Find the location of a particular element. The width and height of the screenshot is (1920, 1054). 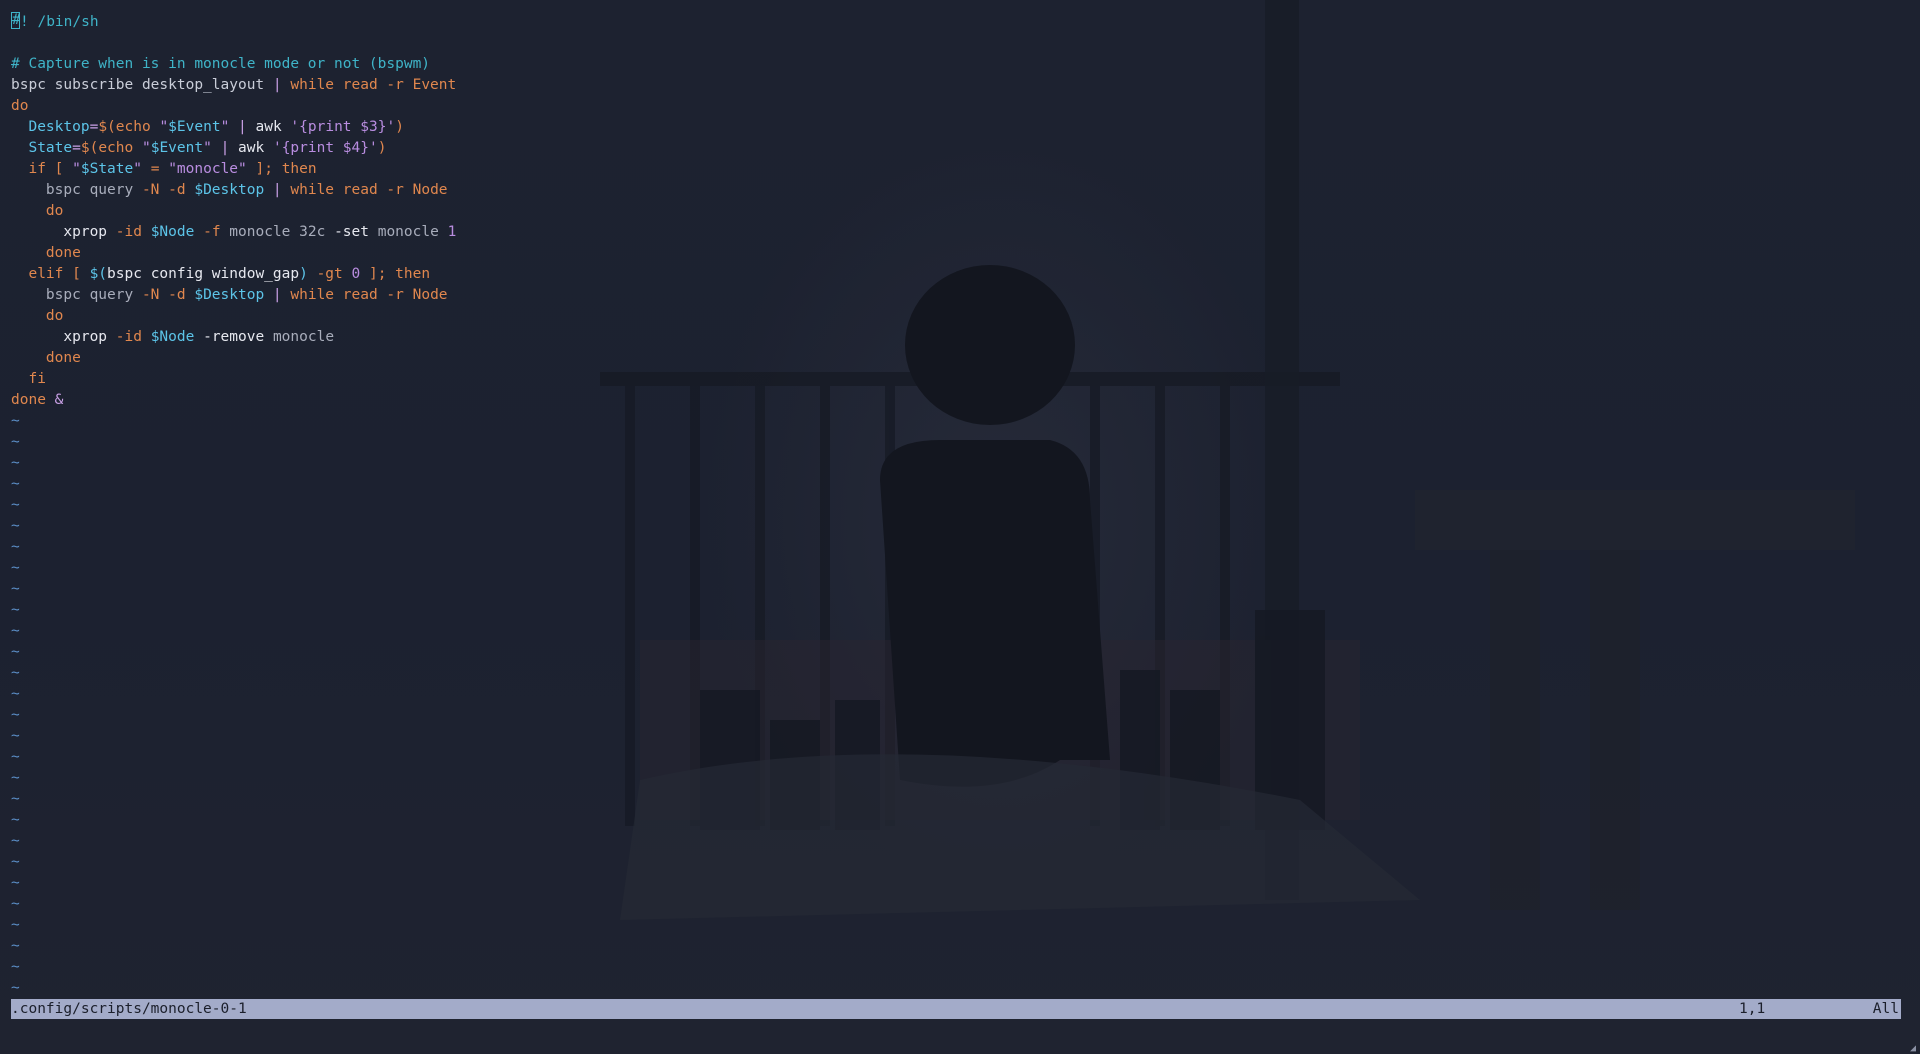

code-line: #! /bin/sh is located at coordinates (965, 22).